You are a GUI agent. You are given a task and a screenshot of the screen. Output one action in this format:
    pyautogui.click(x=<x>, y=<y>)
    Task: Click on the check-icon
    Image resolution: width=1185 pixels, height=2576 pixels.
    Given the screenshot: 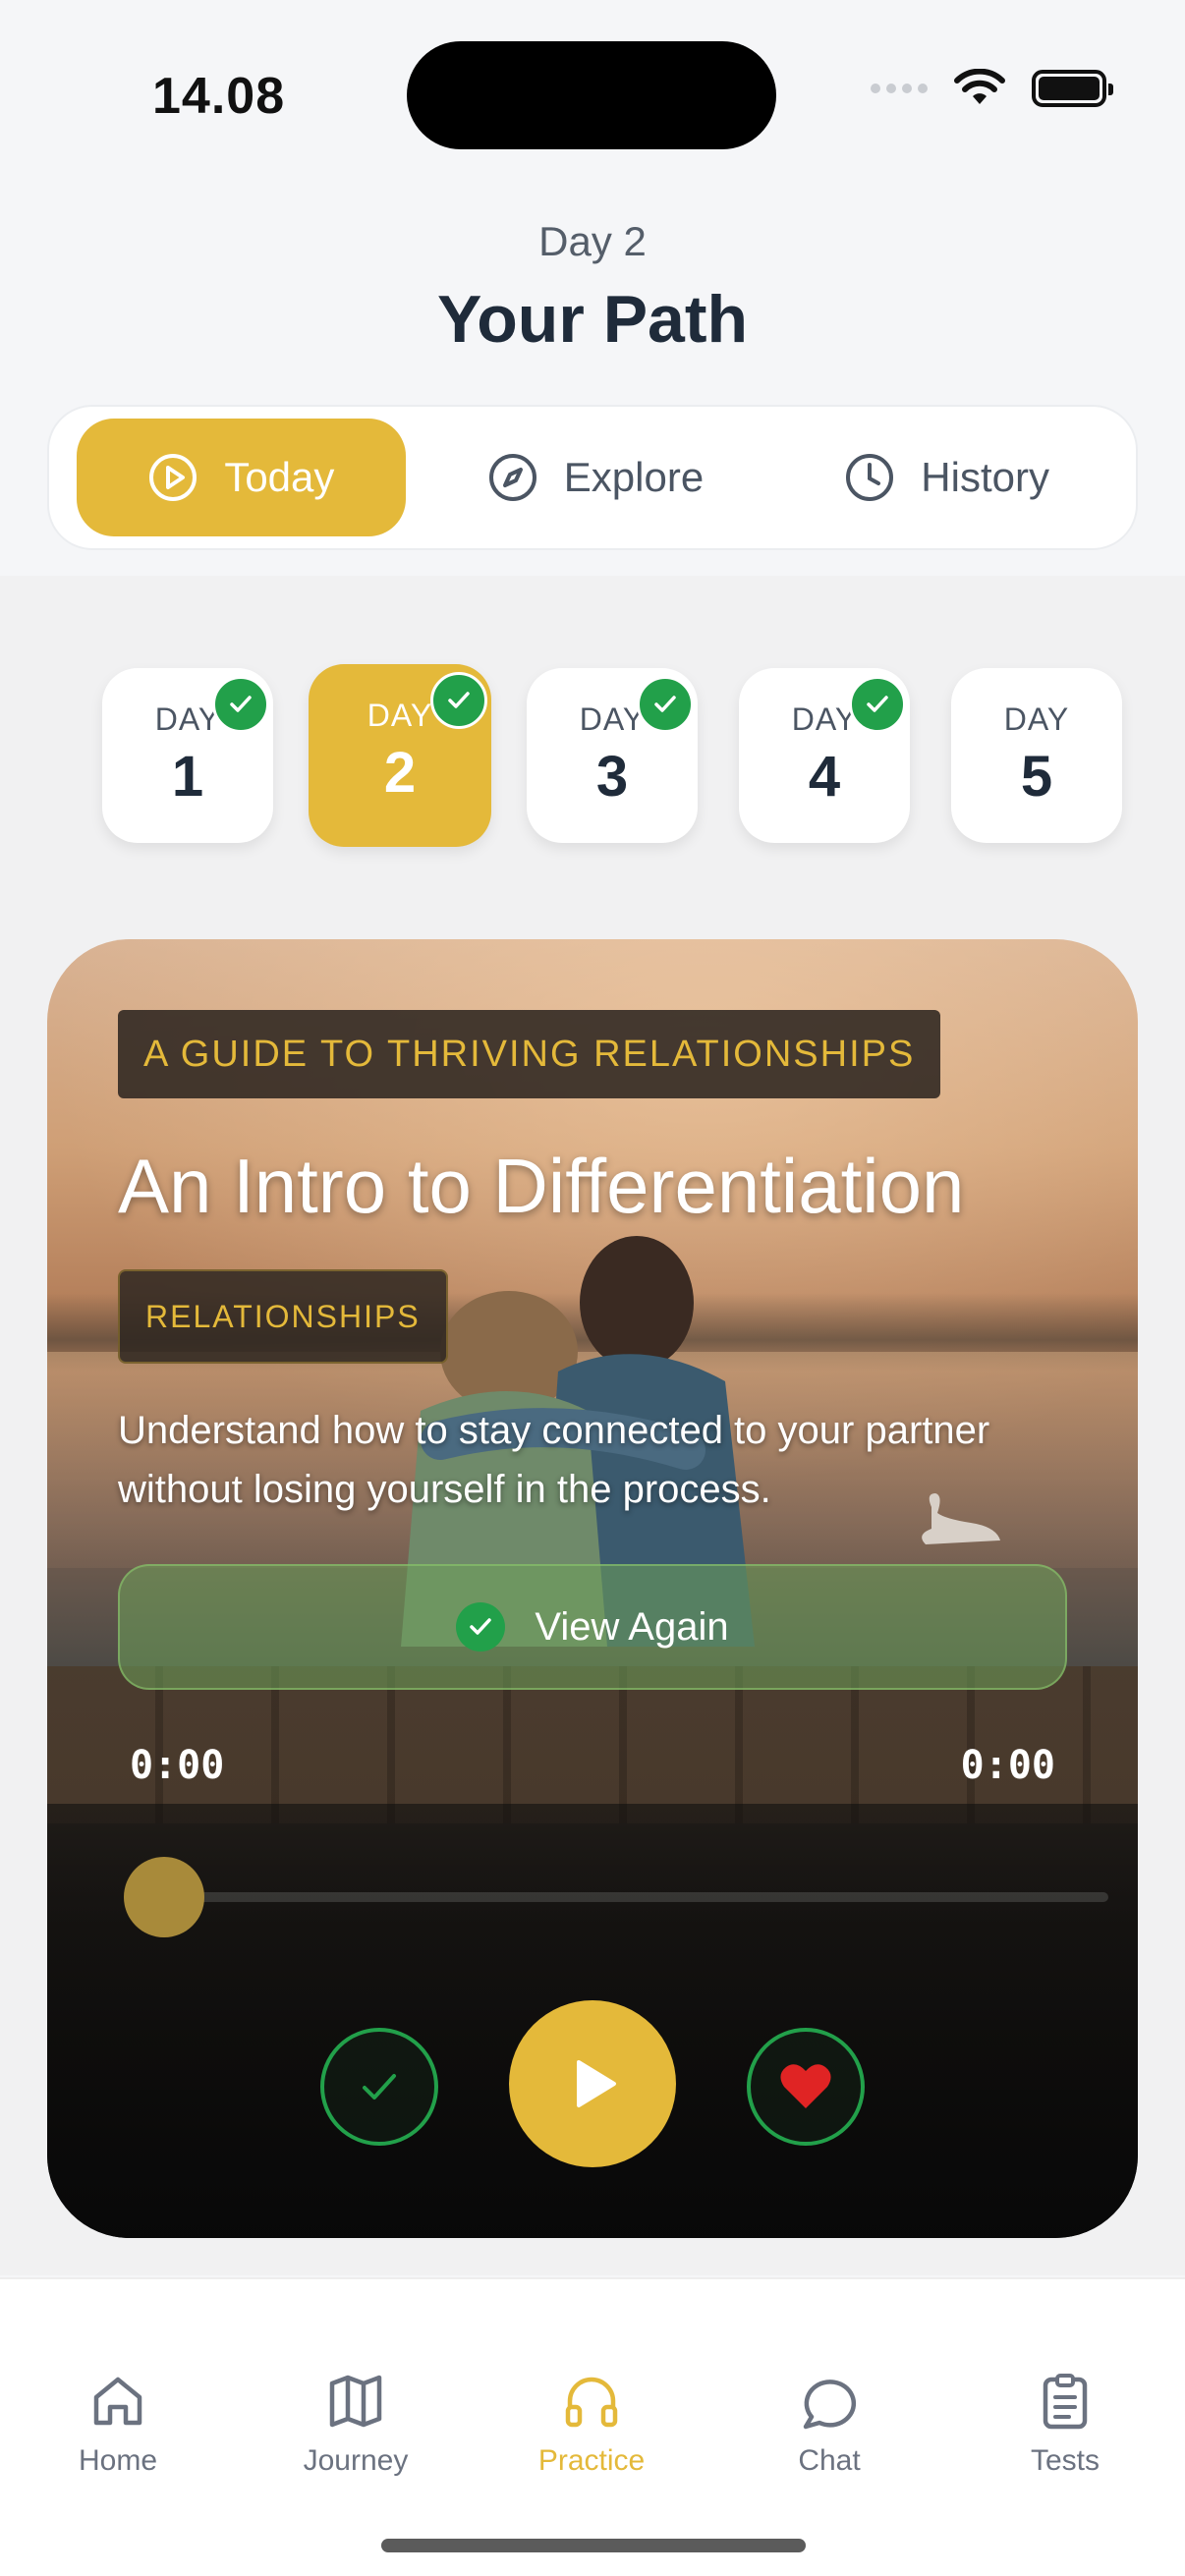 What is the action you would take?
    pyautogui.click(x=380, y=2087)
    